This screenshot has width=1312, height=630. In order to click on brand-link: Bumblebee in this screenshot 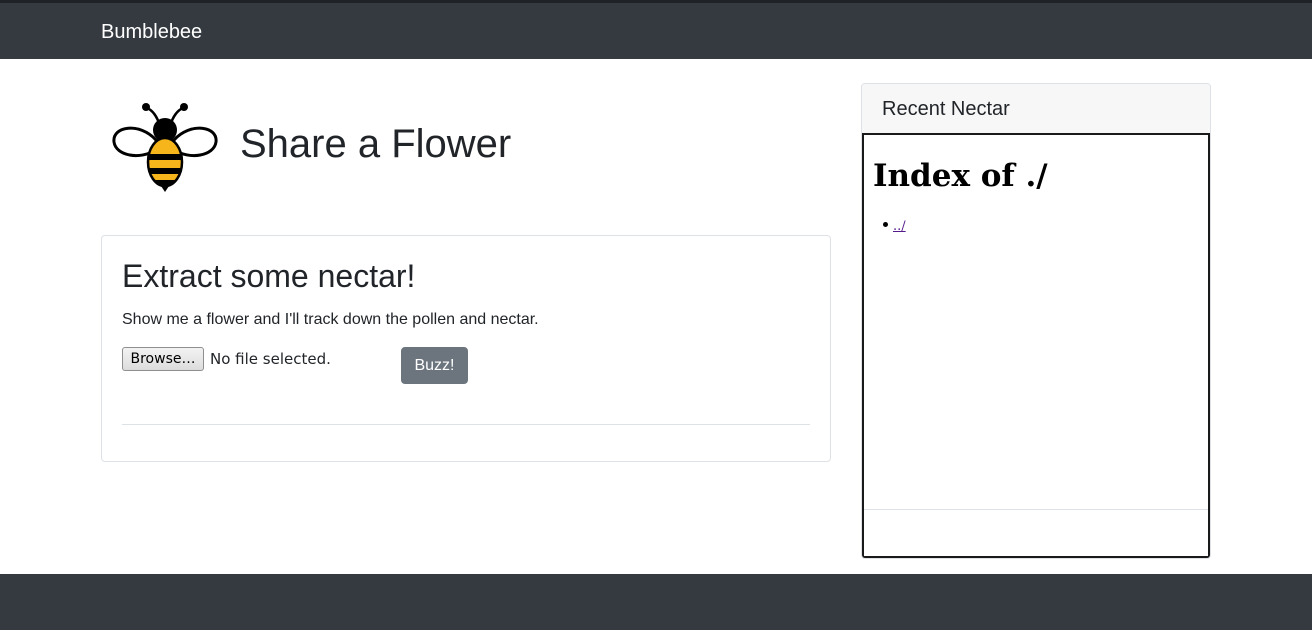, I will do `click(151, 32)`.